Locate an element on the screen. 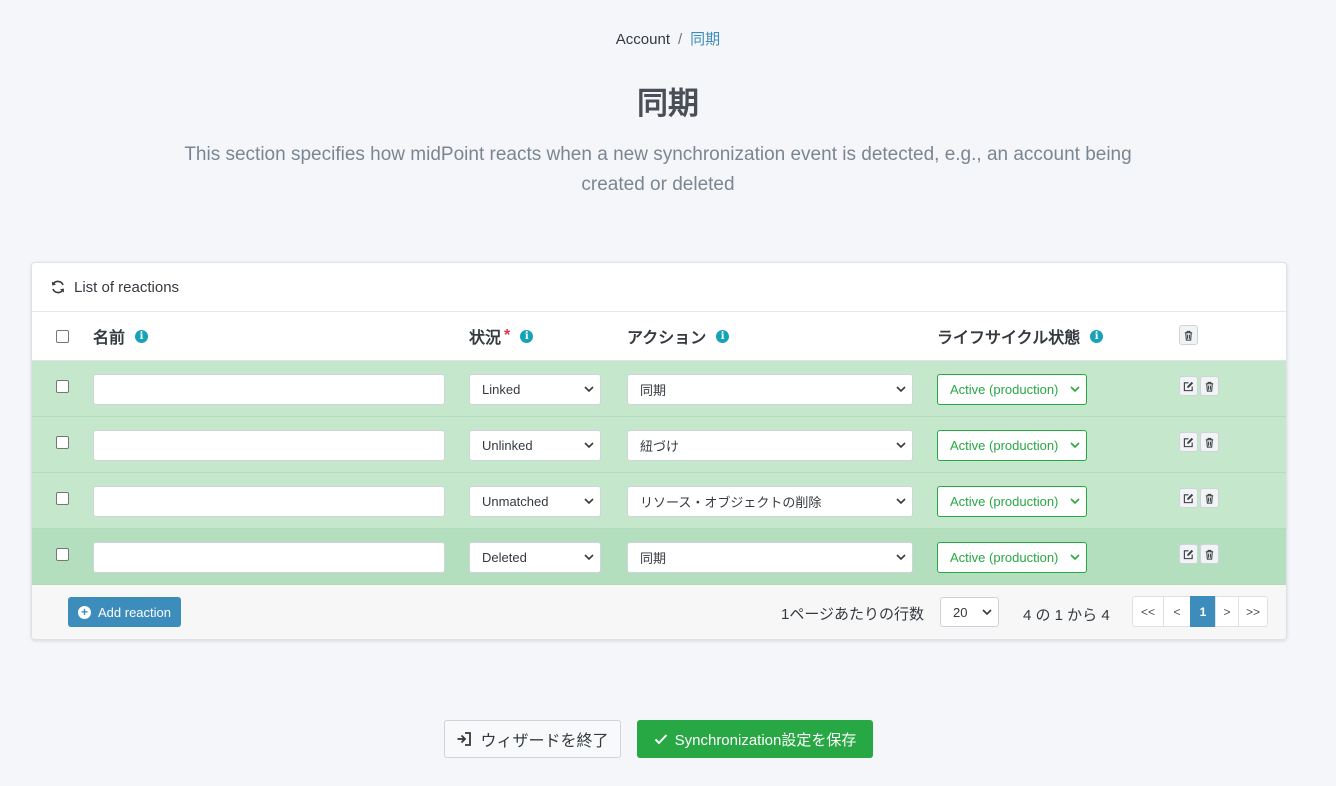 This screenshot has height=786, width=1336. situation-select: Deleted is located at coordinates (535, 557).